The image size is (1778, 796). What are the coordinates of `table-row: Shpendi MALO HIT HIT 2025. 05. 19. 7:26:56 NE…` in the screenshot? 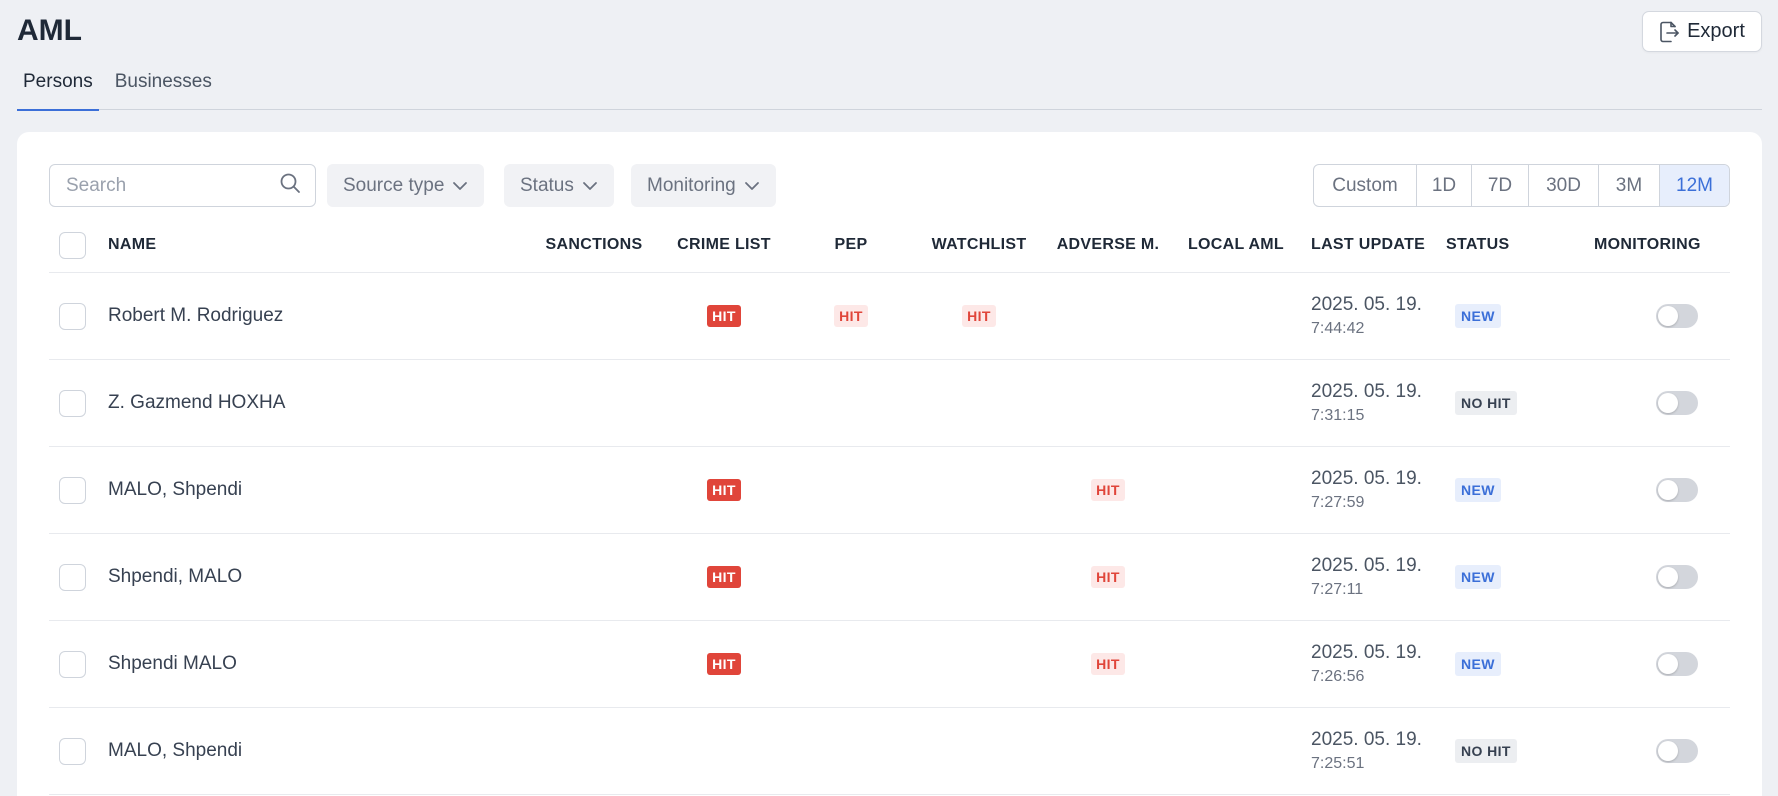 It's located at (889, 664).